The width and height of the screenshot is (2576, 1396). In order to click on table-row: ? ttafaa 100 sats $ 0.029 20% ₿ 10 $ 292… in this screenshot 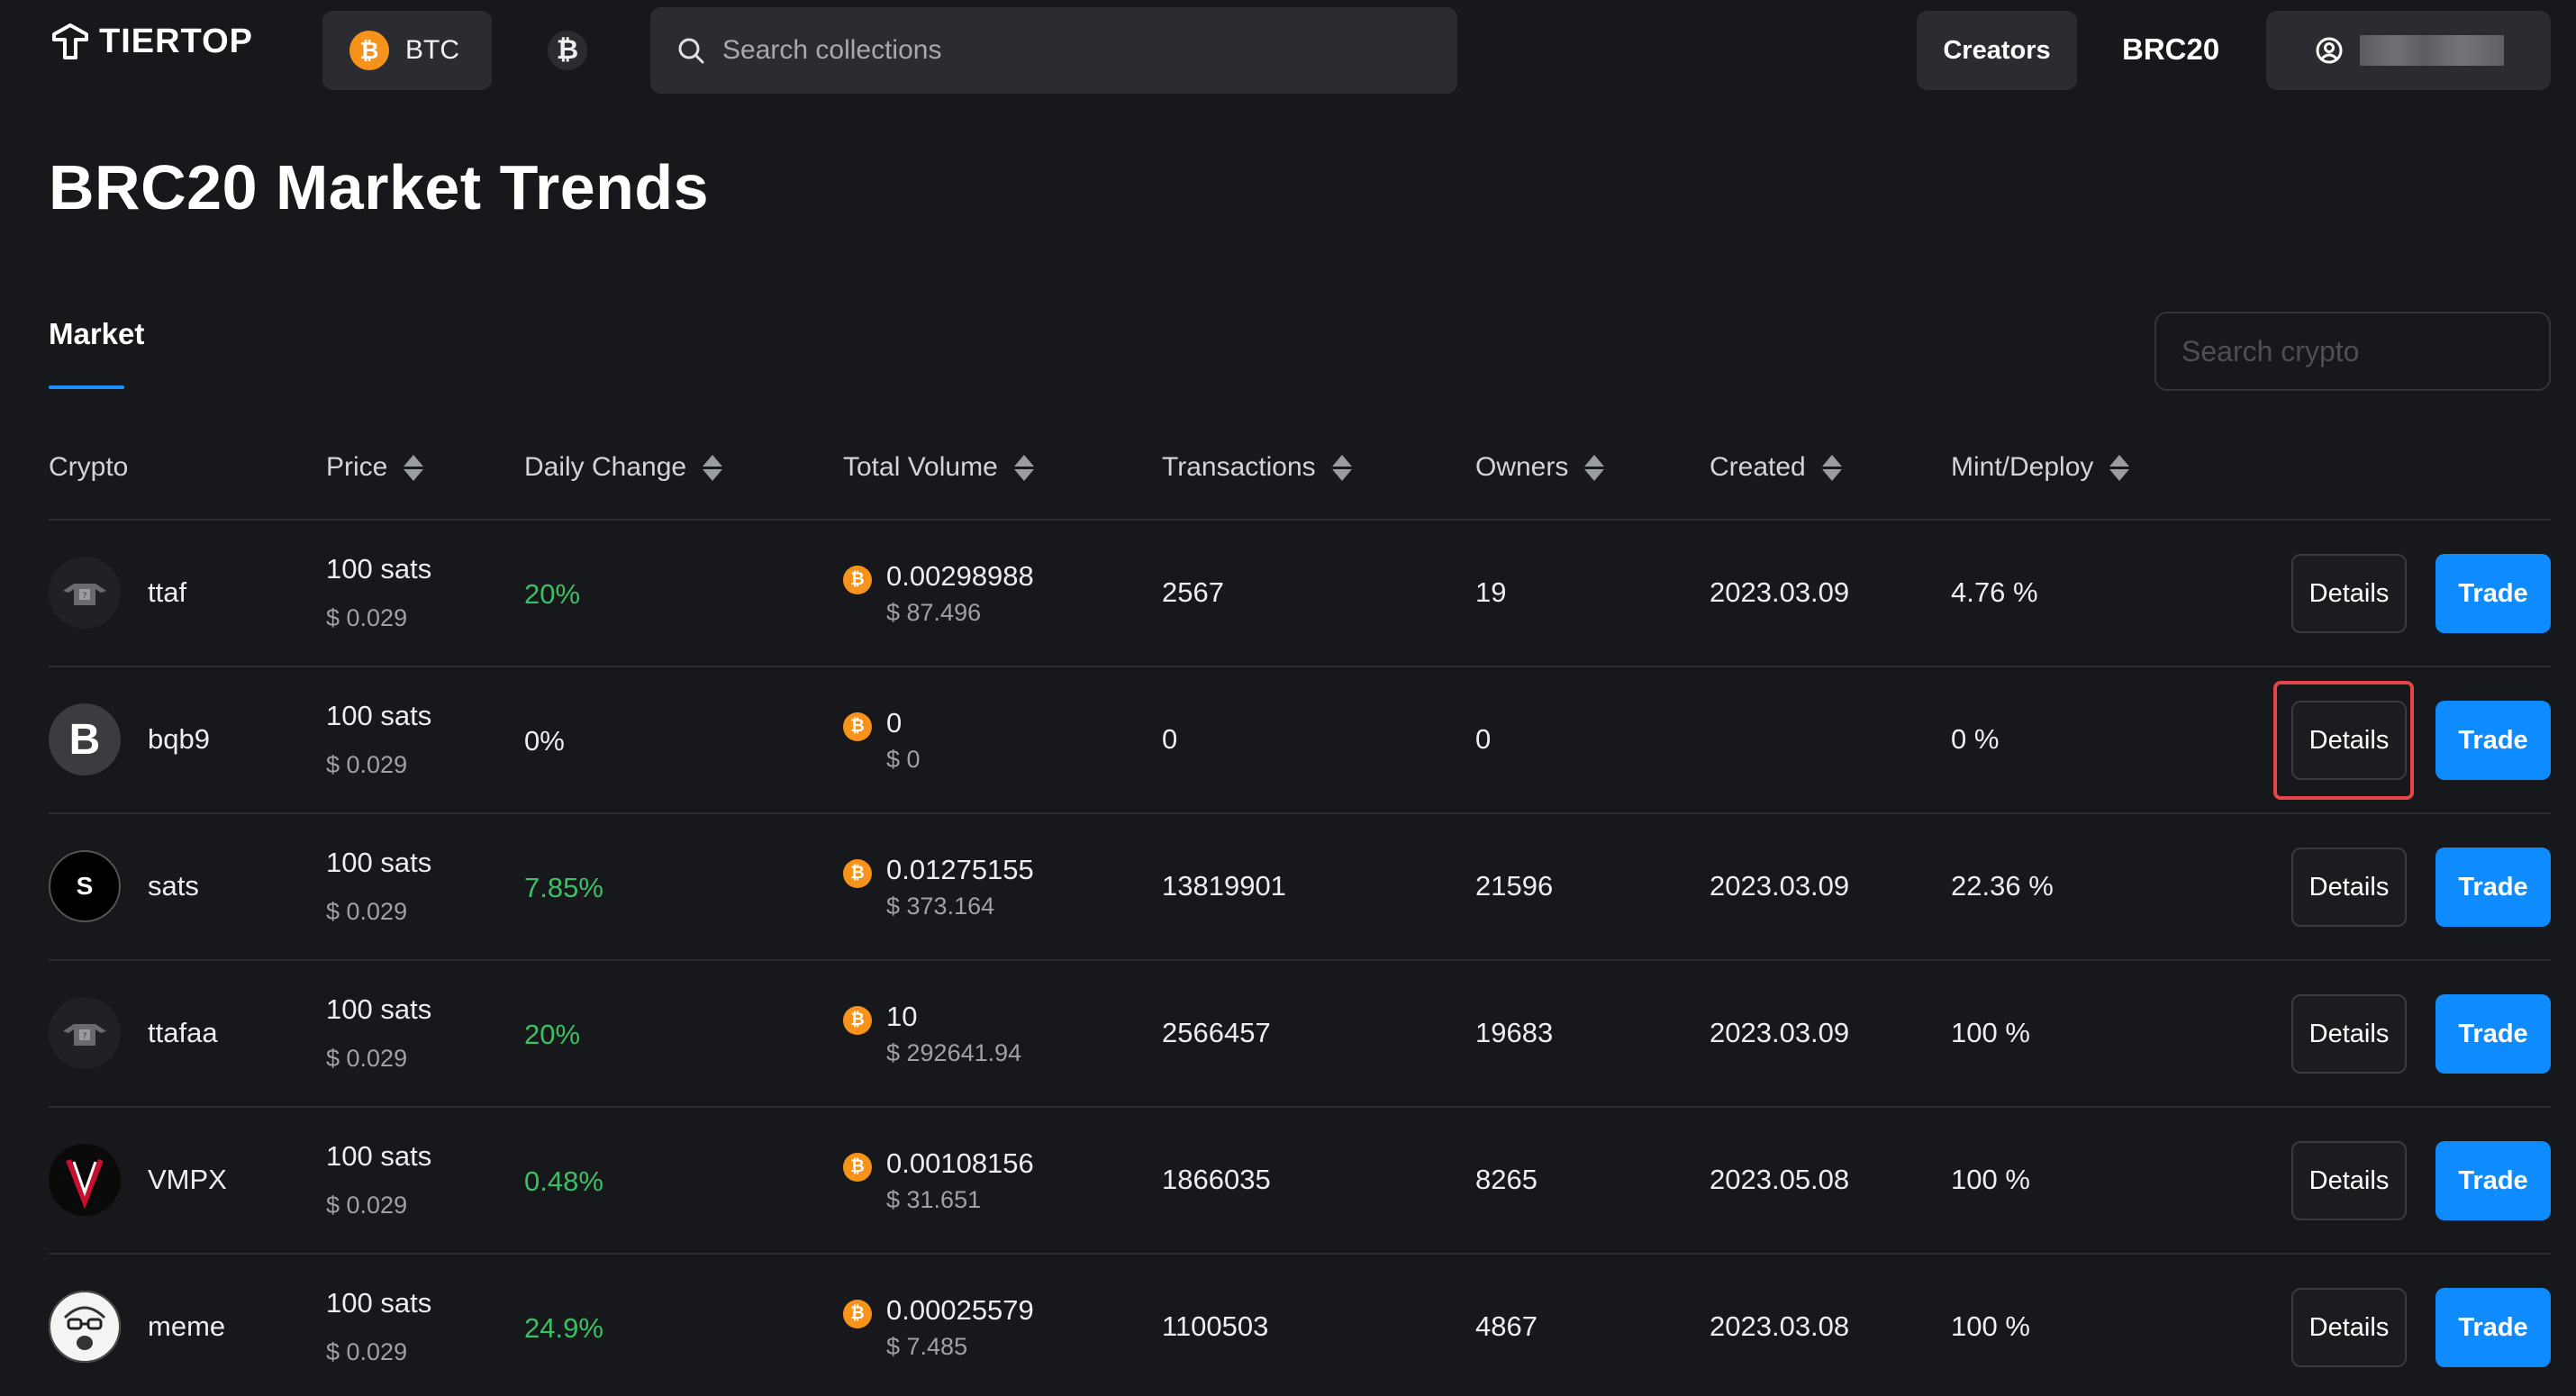, I will do `click(1288, 1034)`.